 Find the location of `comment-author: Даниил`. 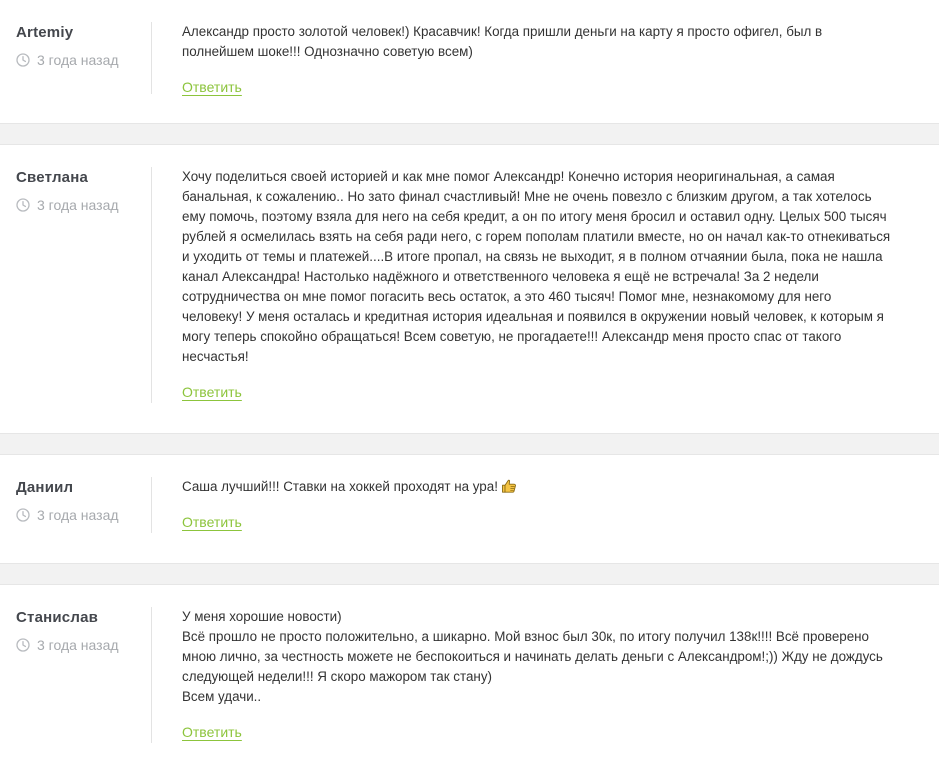

comment-author: Даниил is located at coordinates (45, 487).